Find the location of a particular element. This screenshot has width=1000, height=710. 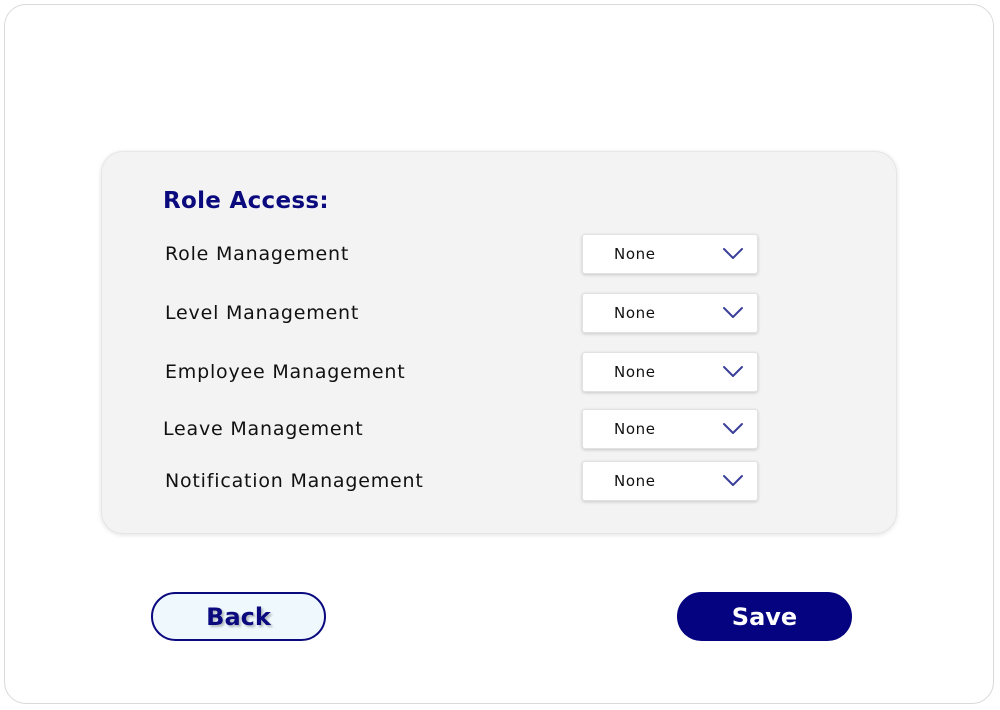

row-label-notification-management: Notification Management is located at coordinates (294, 481).